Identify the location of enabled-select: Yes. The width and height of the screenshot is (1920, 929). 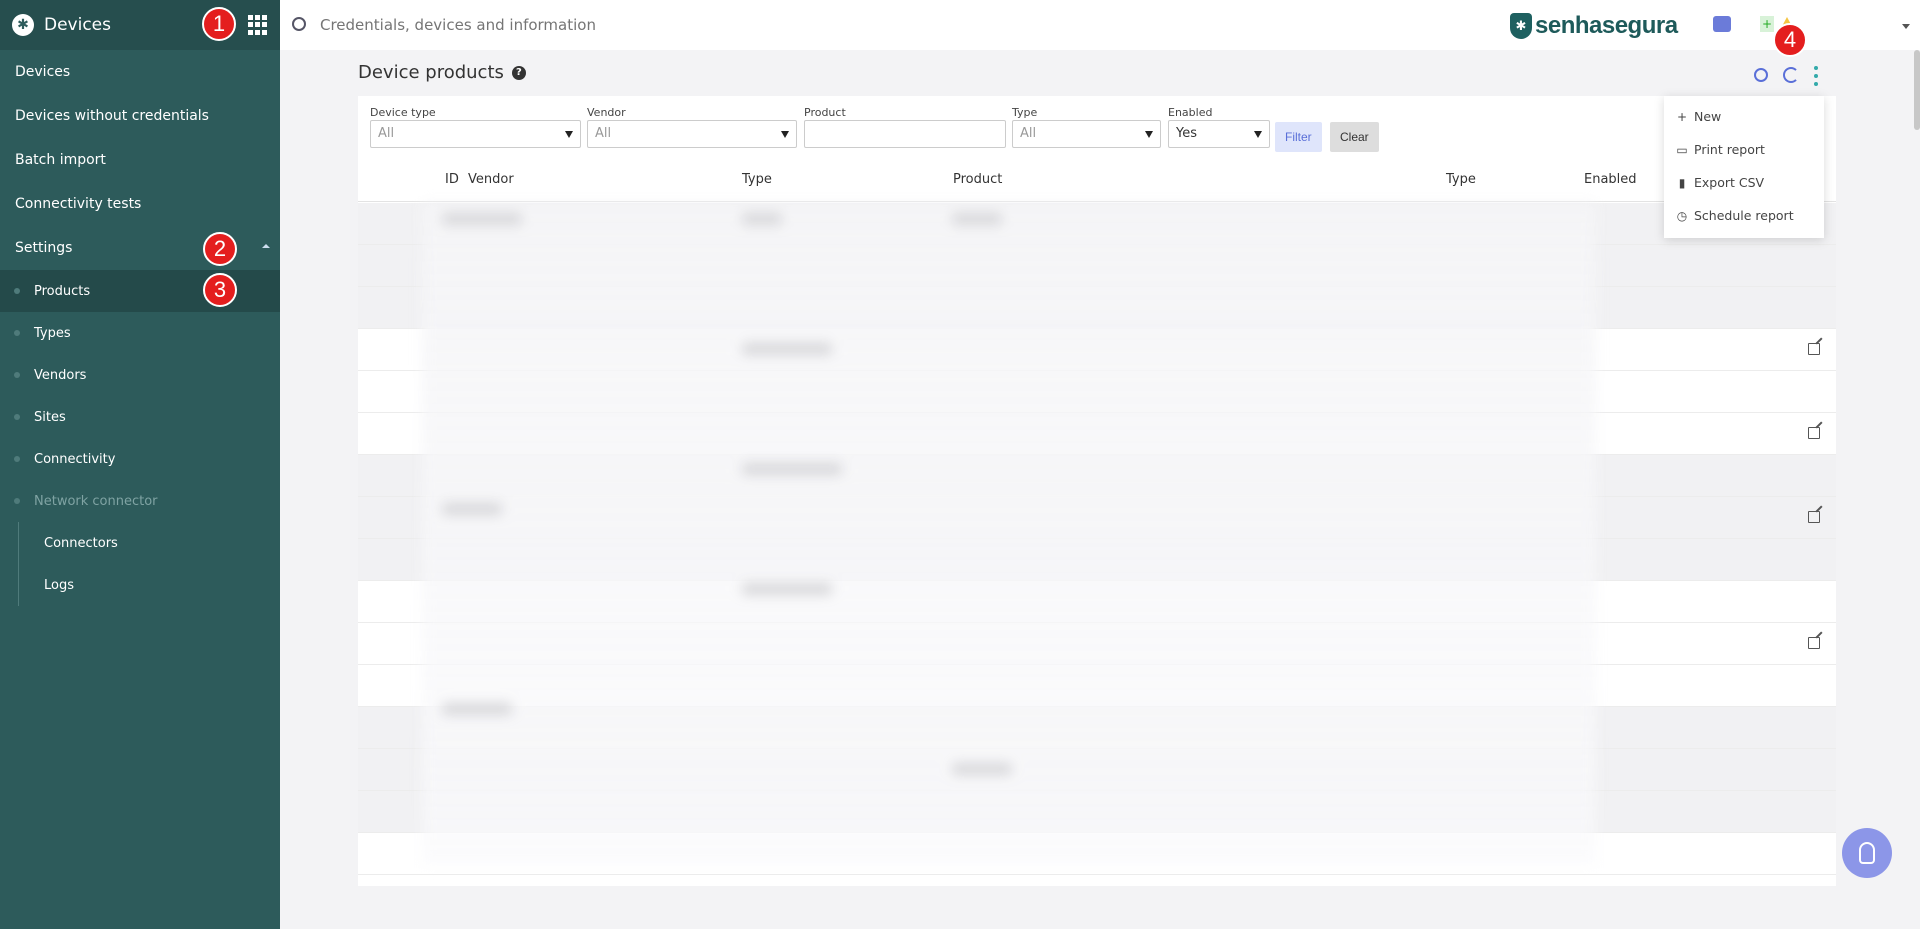
(1219, 134).